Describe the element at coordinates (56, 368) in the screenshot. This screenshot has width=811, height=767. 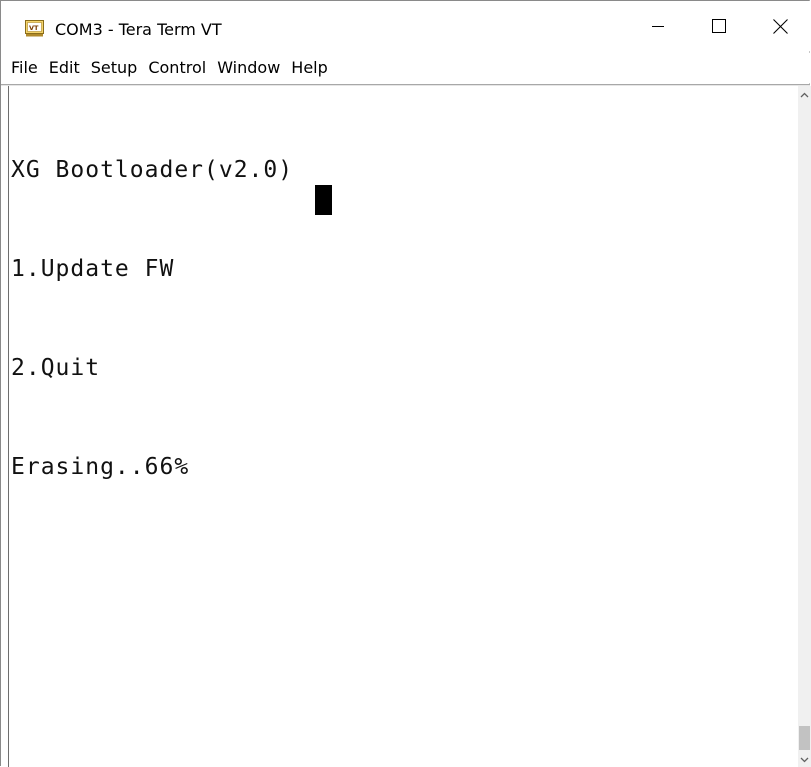
I see `terminal-line-quit-option: 2.Quit` at that location.